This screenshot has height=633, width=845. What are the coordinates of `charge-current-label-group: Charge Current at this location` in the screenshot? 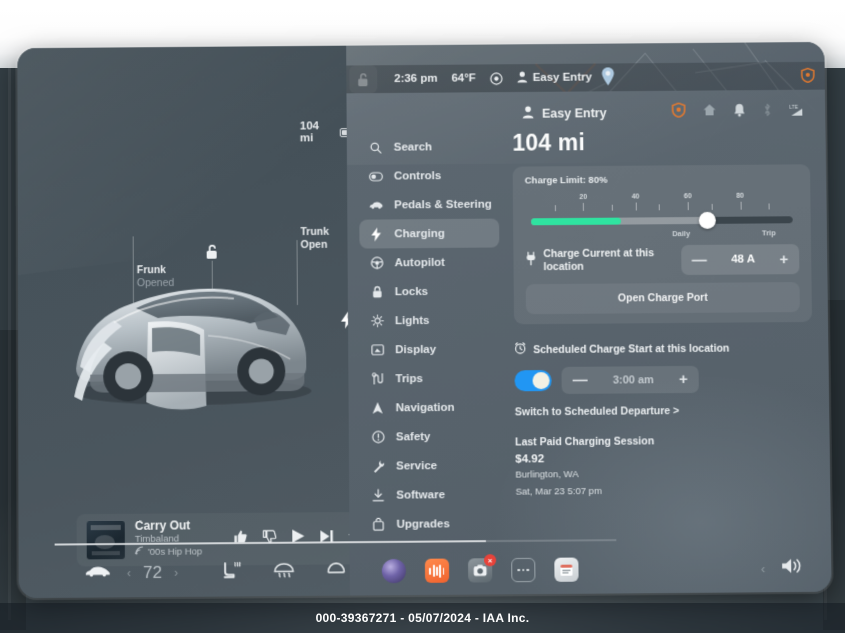 It's located at (598, 260).